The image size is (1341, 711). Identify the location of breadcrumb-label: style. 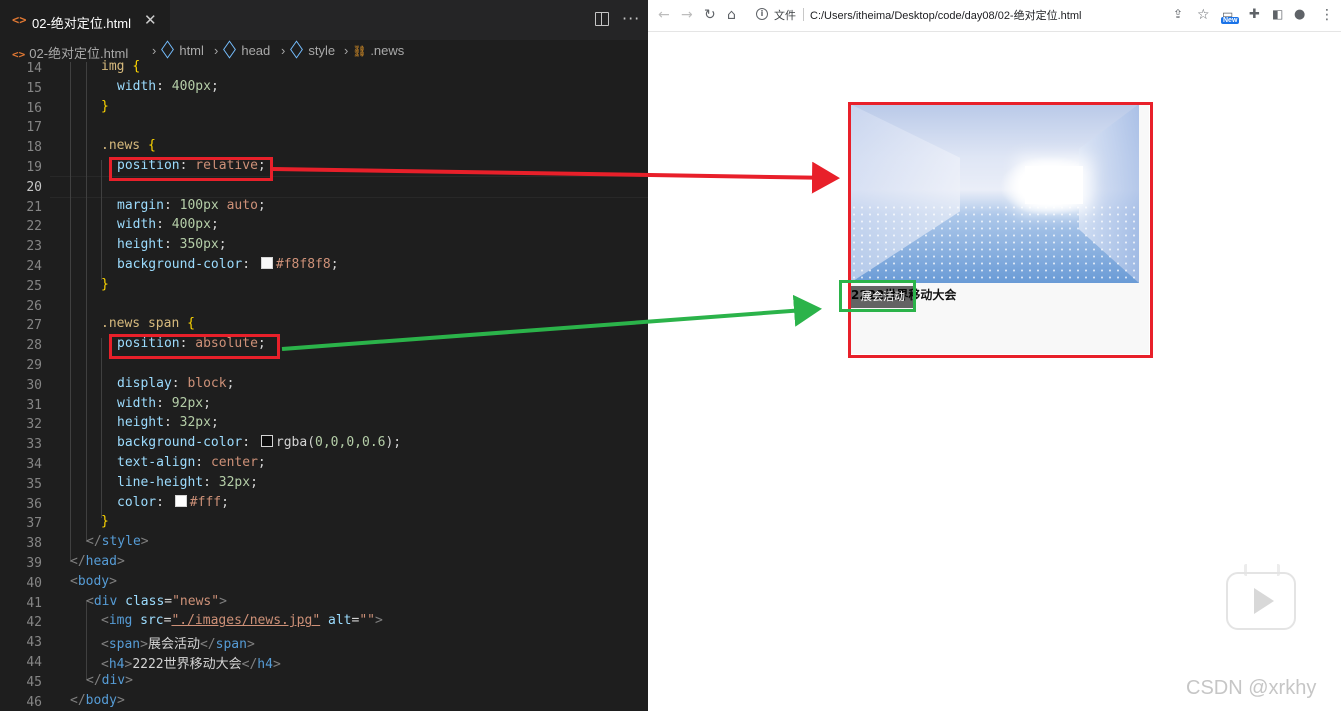
(322, 50).